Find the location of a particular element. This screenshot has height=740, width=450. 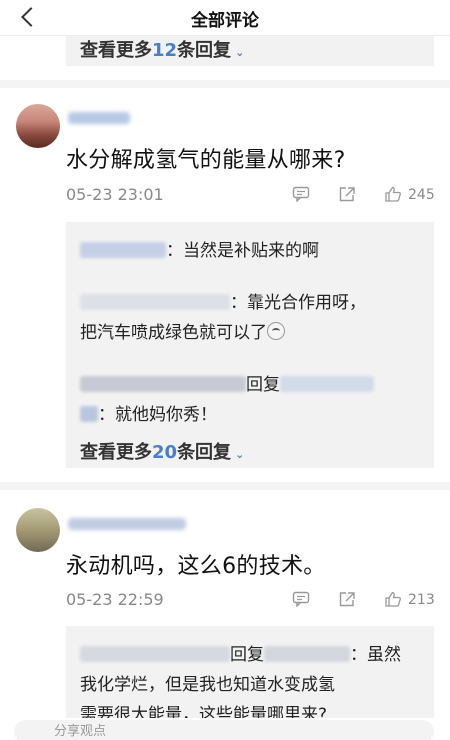

comment-timestamp: 05-23 22:59 is located at coordinates (115, 599).